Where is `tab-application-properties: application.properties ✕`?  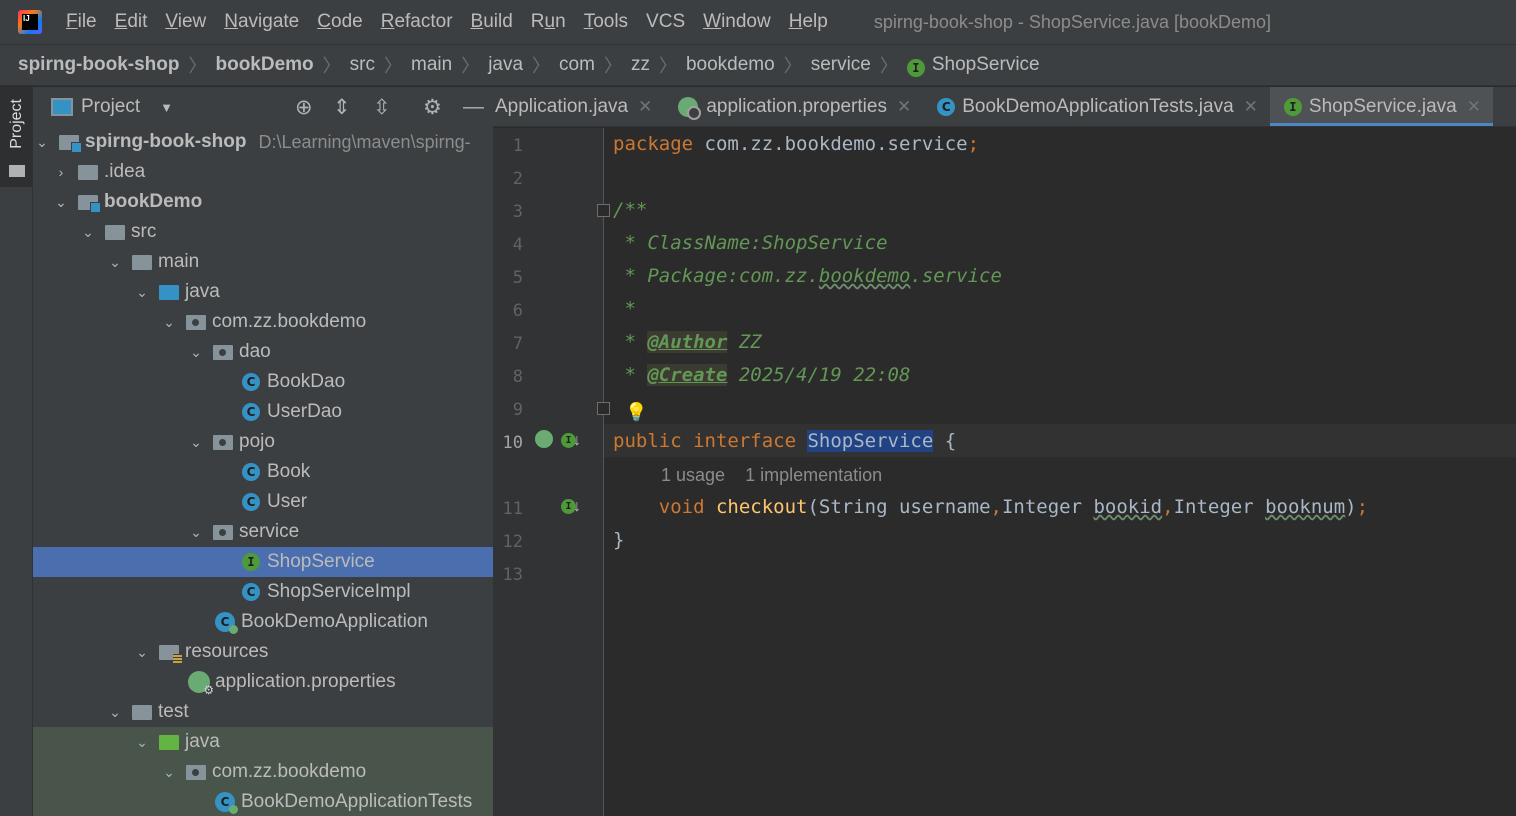 tab-application-properties: application.properties ✕ is located at coordinates (793, 106).